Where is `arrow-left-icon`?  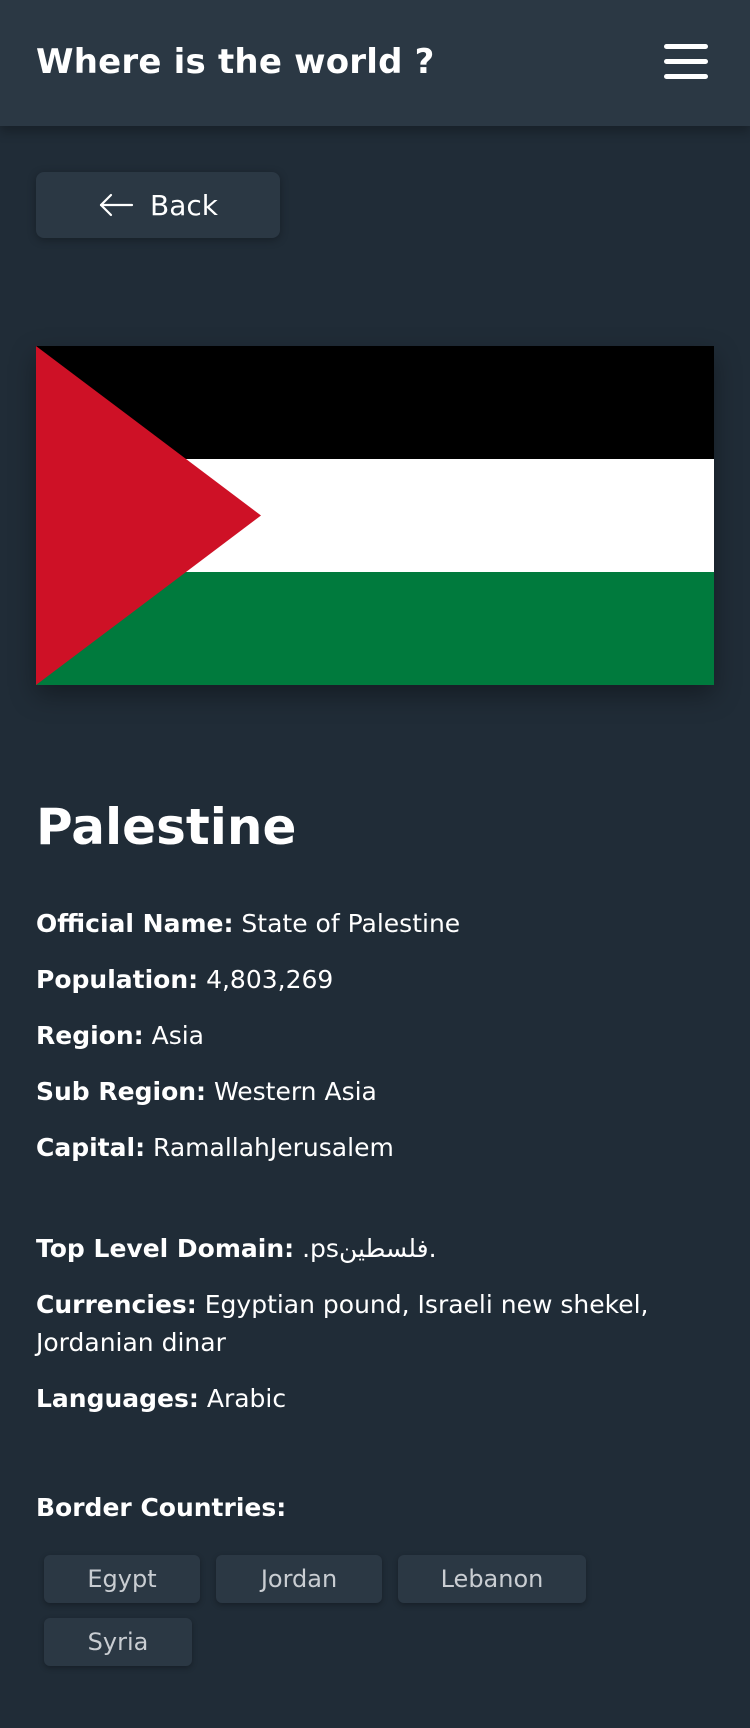
arrow-left-icon is located at coordinates (116, 205).